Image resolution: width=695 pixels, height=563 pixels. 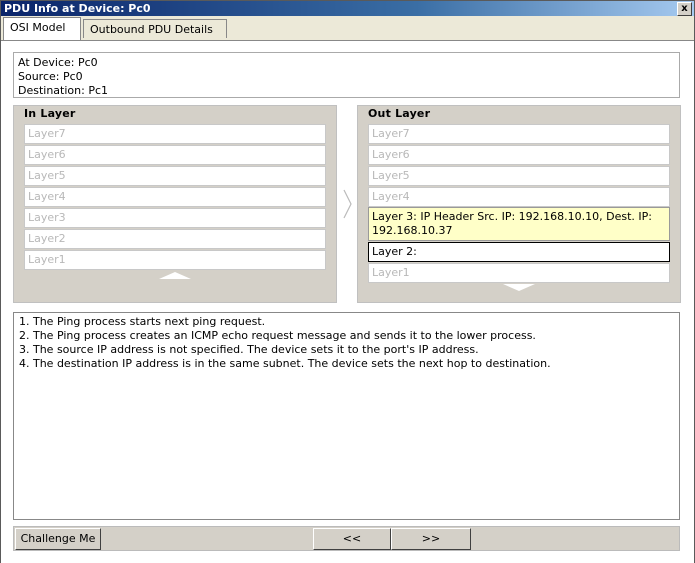 What do you see at coordinates (155, 28) in the screenshot?
I see `tab-outbound-pdu-details: Outbound PDU Details` at bounding box center [155, 28].